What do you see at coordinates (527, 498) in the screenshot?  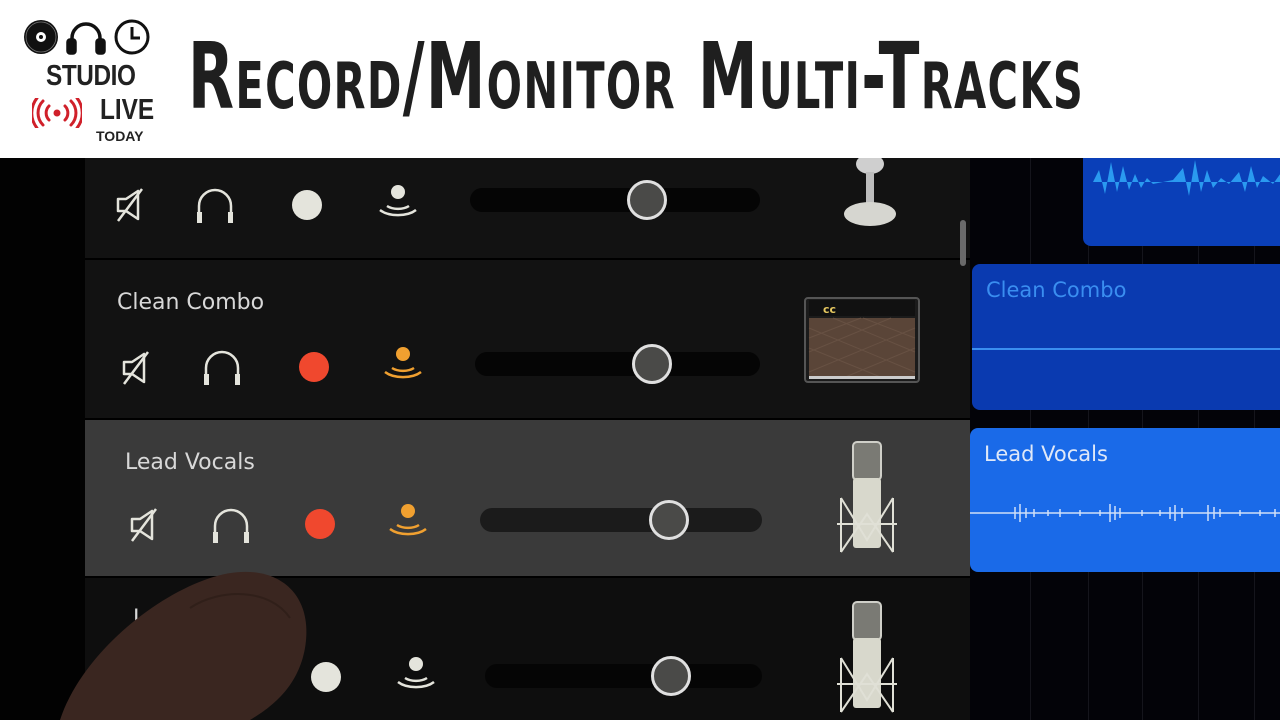 I see `track-header-selected: Lead Vocals` at bounding box center [527, 498].